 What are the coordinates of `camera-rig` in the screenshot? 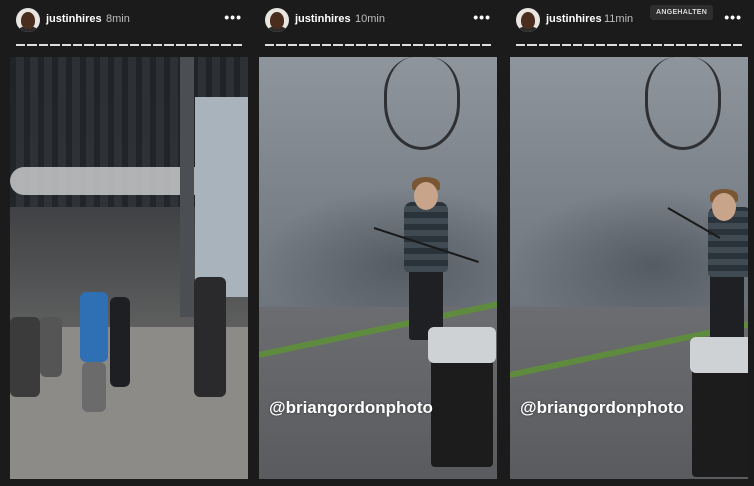 It's located at (187, 187).